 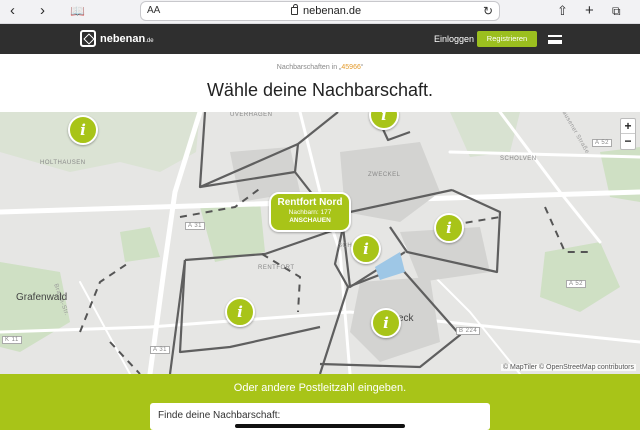 What do you see at coordinates (589, 11) in the screenshot?
I see `plus-icon: +` at bounding box center [589, 11].